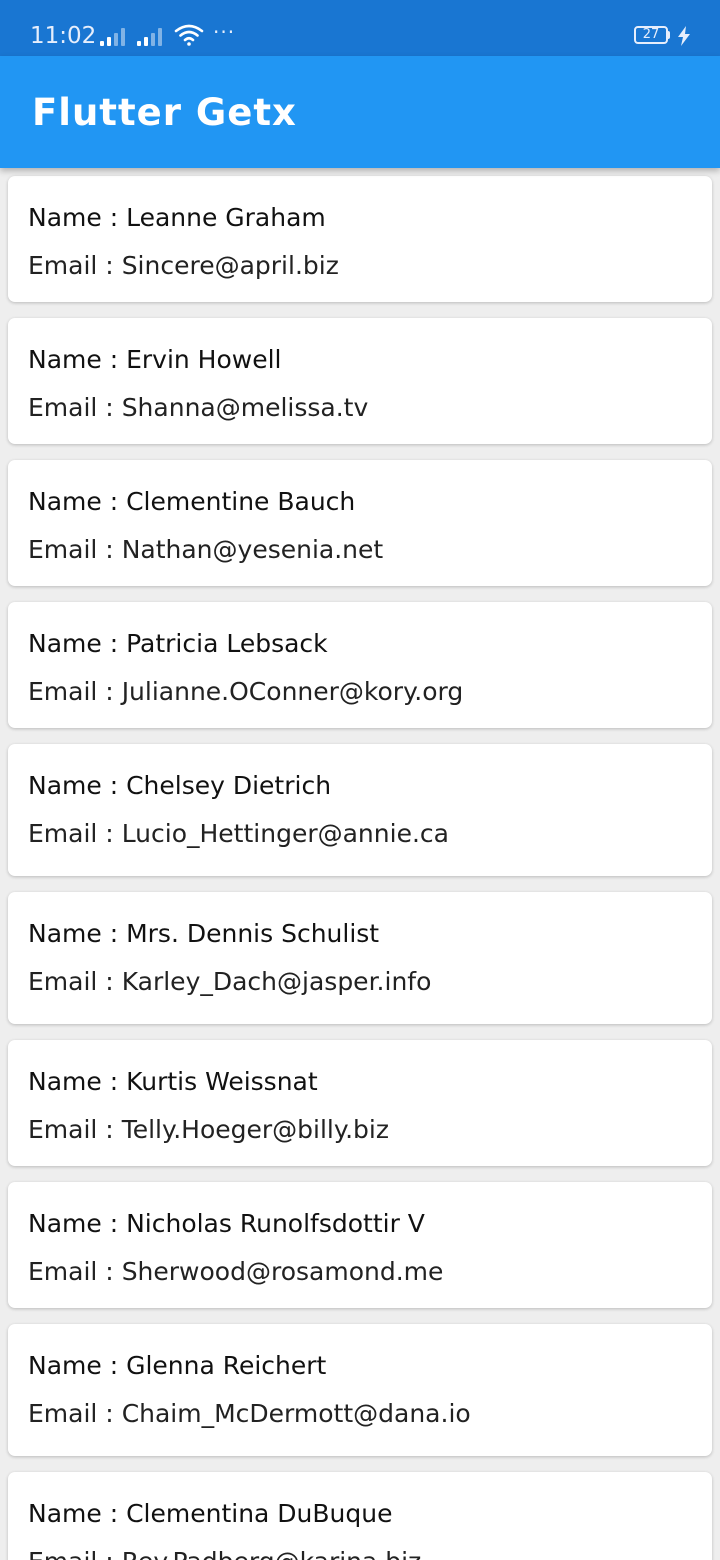 The width and height of the screenshot is (720, 1560). I want to click on user-email: Email : Rey.Padberg@karina.biz, so click(224, 1553).